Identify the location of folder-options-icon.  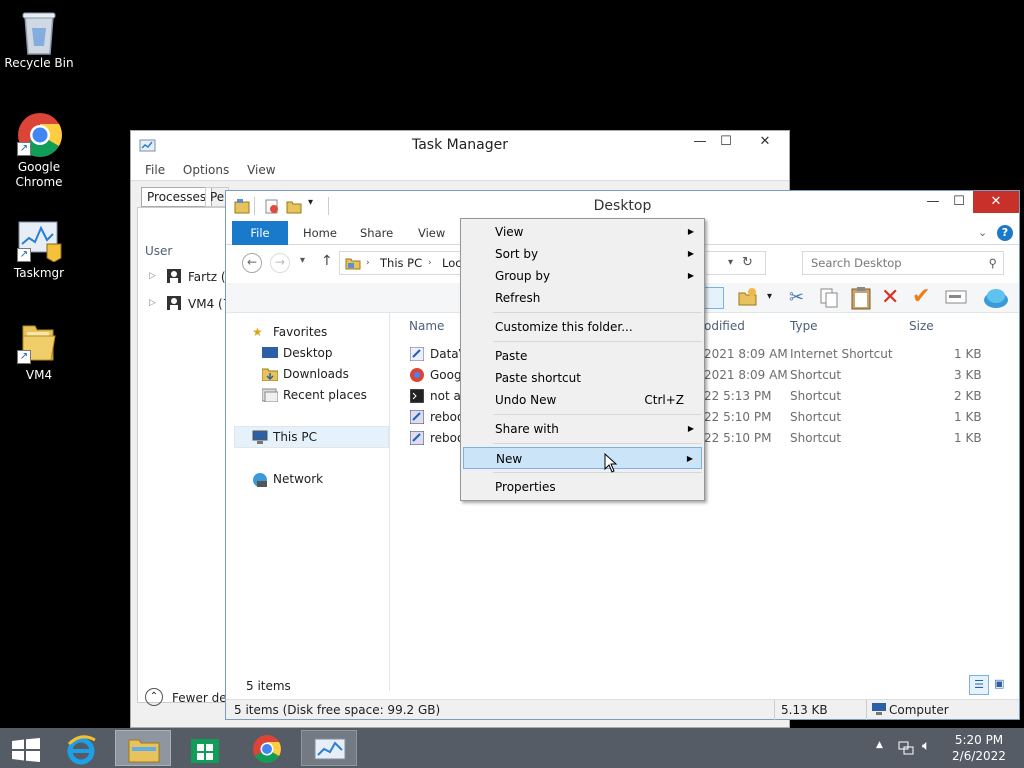
(748, 298).